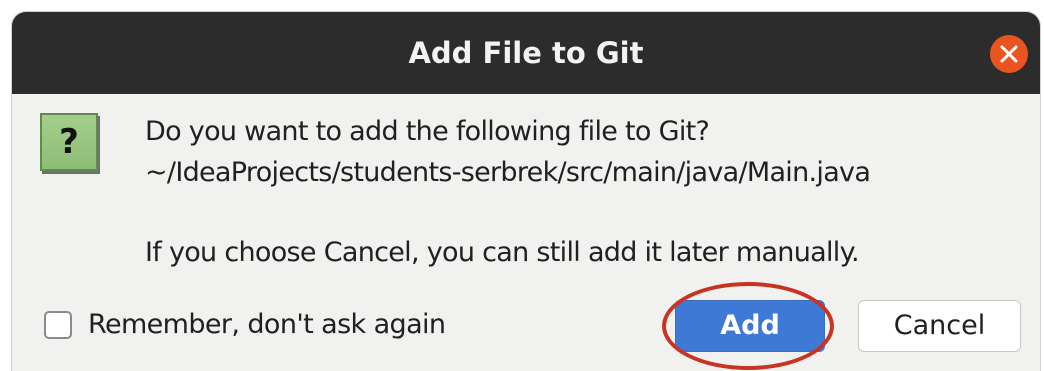 The width and height of the screenshot is (1044, 371). What do you see at coordinates (267, 325) in the screenshot?
I see `remember-checkbox-label: Remember, don't ask again` at bounding box center [267, 325].